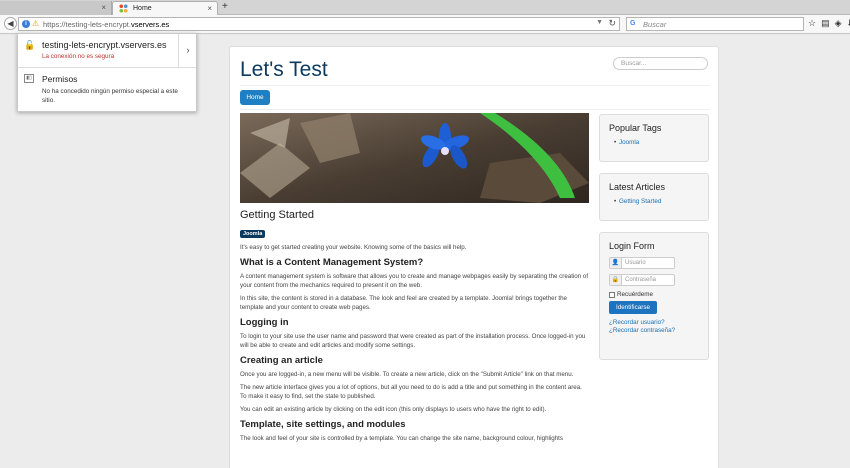 The image size is (850, 468). Describe the element at coordinates (637, 187) in the screenshot. I see `module-title: Latest Articles` at that location.